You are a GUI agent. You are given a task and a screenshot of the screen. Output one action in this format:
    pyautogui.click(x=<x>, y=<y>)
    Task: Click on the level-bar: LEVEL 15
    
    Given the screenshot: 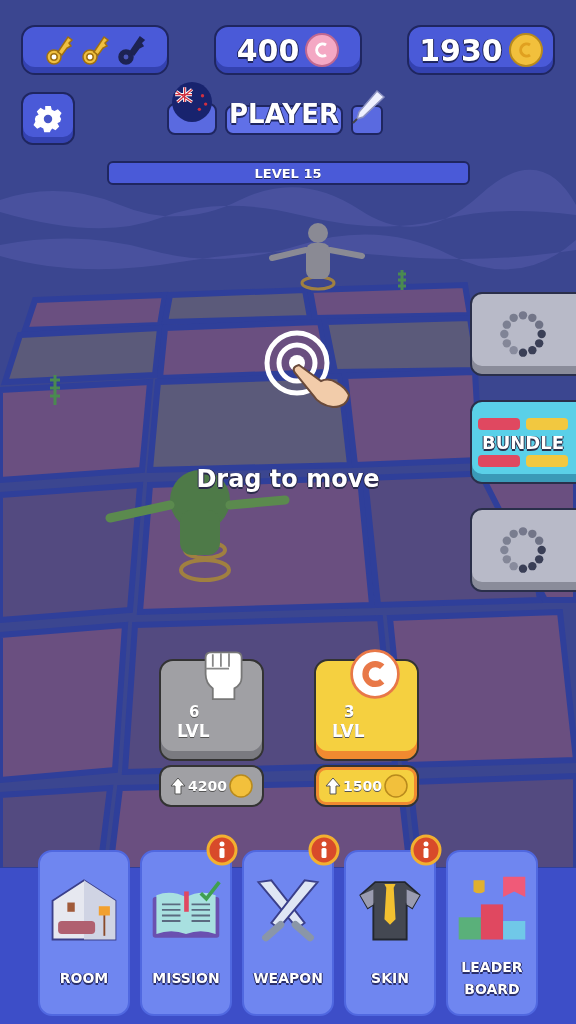 What is the action you would take?
    pyautogui.click(x=288, y=173)
    